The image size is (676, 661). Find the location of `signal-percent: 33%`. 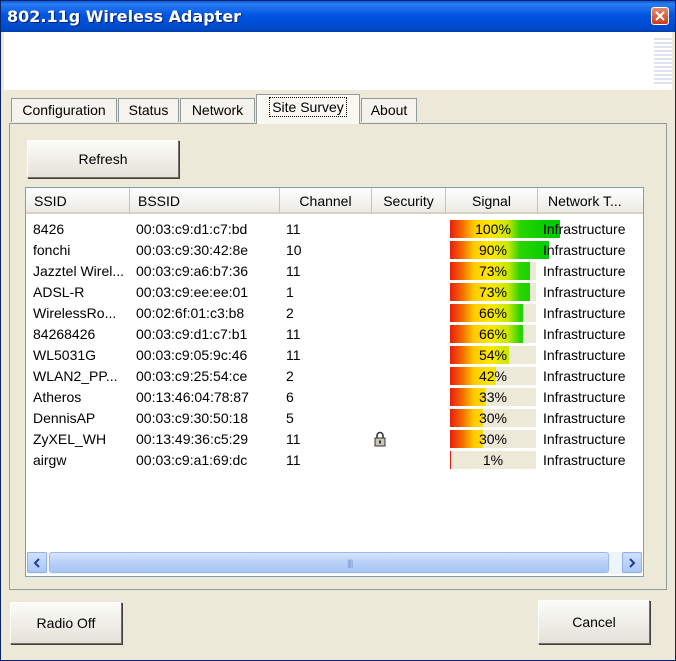

signal-percent: 33% is located at coordinates (493, 397).